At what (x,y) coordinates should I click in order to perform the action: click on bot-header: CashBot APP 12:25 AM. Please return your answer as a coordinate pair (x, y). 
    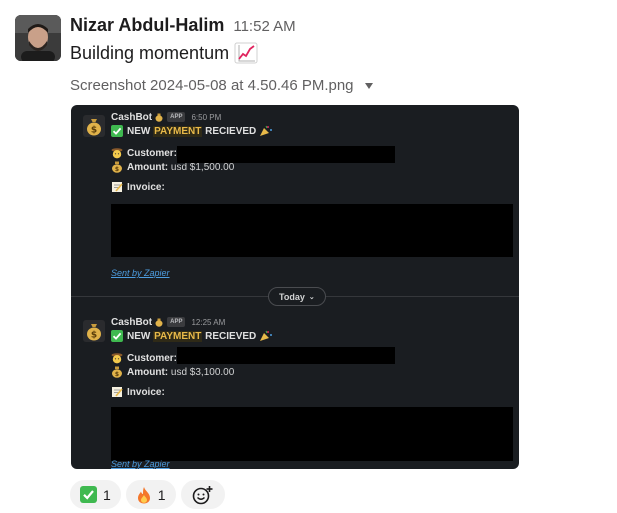
    Looking at the image, I should click on (312, 322).